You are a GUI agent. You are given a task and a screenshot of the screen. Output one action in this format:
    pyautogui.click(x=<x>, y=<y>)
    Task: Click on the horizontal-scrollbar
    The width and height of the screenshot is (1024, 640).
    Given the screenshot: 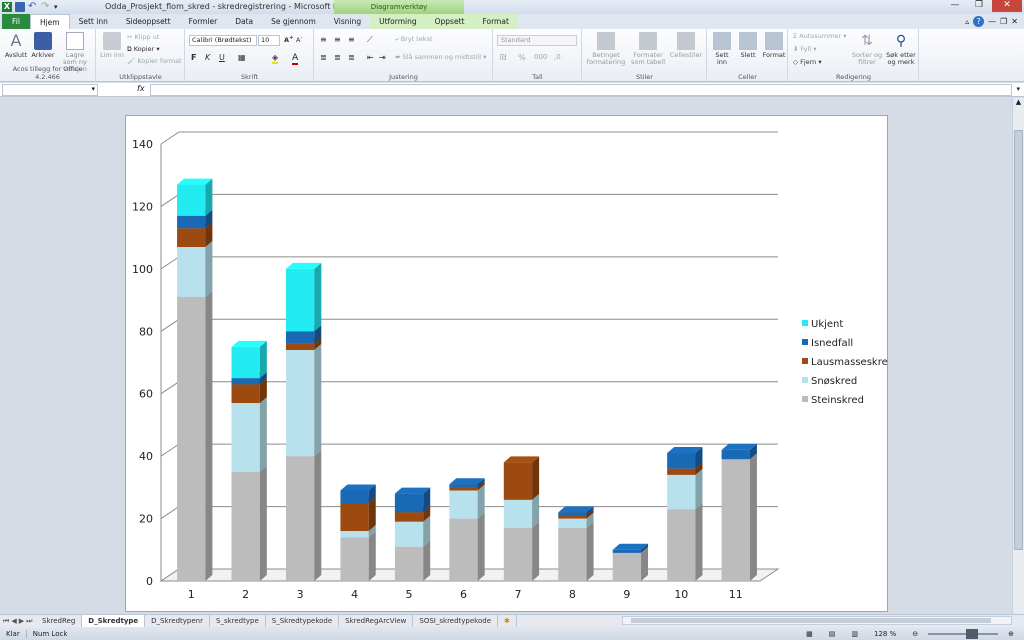 What is the action you would take?
    pyautogui.click(x=817, y=620)
    